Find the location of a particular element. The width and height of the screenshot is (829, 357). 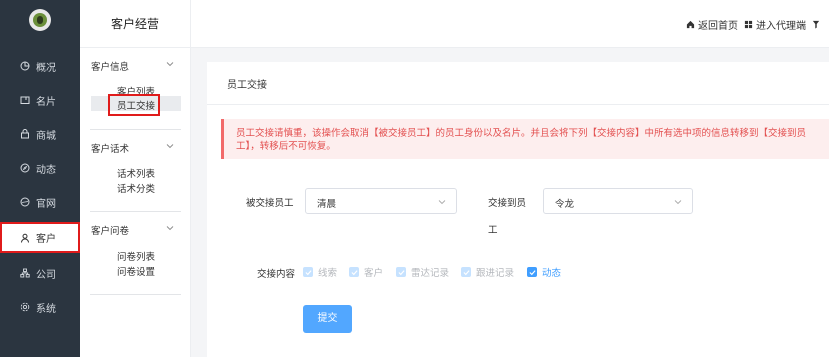

sub-link-staff-handover: 员工交接 is located at coordinates (136, 105).